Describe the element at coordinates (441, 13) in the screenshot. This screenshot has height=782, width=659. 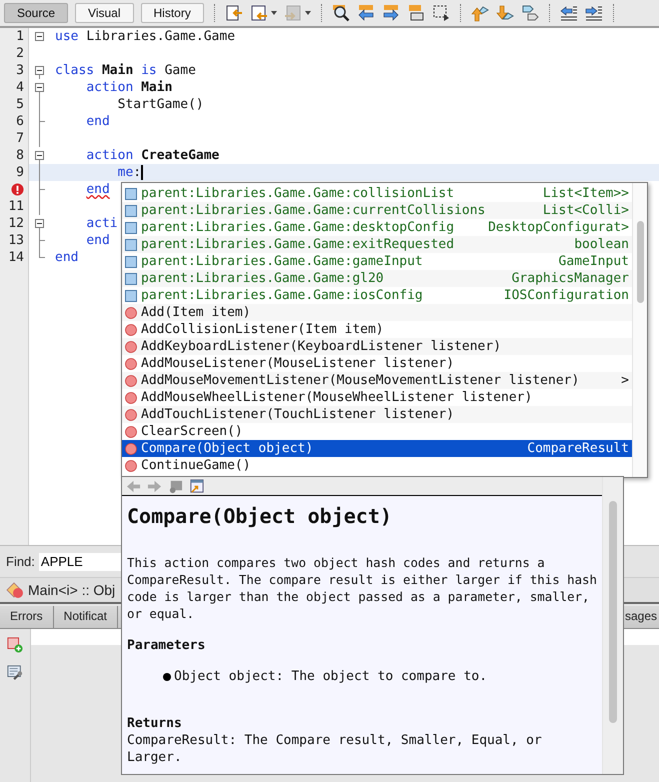
I see `selection-icon` at that location.